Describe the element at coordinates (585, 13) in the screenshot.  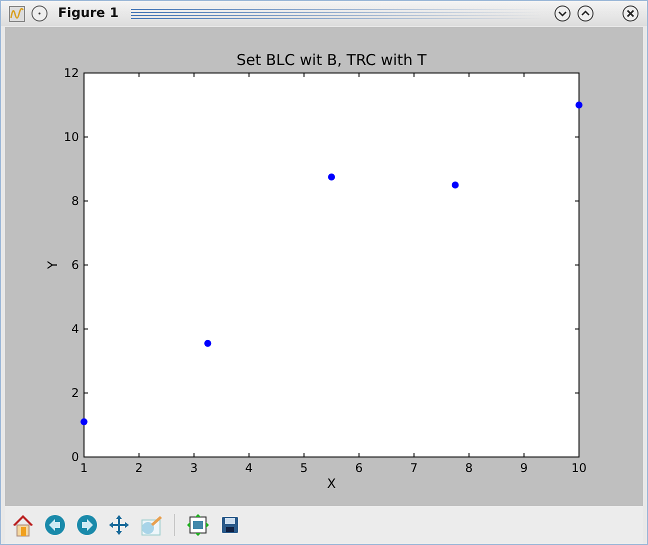
I see `maximize-button` at that location.